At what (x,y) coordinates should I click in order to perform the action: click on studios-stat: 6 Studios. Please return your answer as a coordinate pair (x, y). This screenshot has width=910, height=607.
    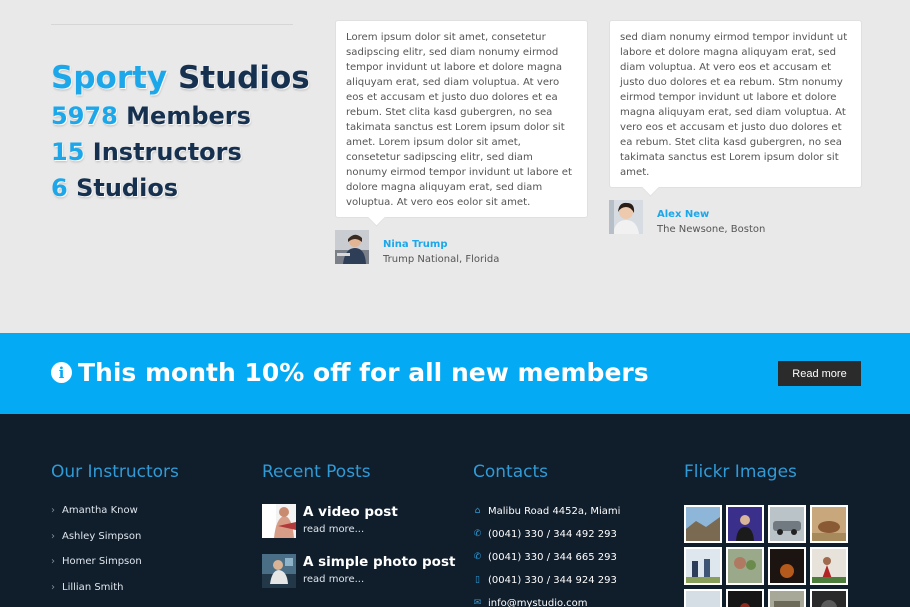
    Looking at the image, I should click on (180, 188).